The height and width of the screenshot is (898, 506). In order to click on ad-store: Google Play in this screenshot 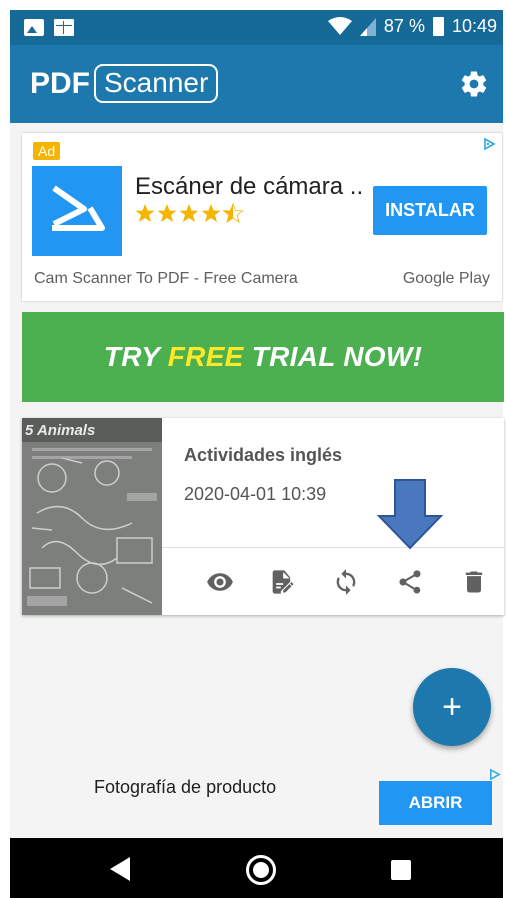, I will do `click(446, 278)`.